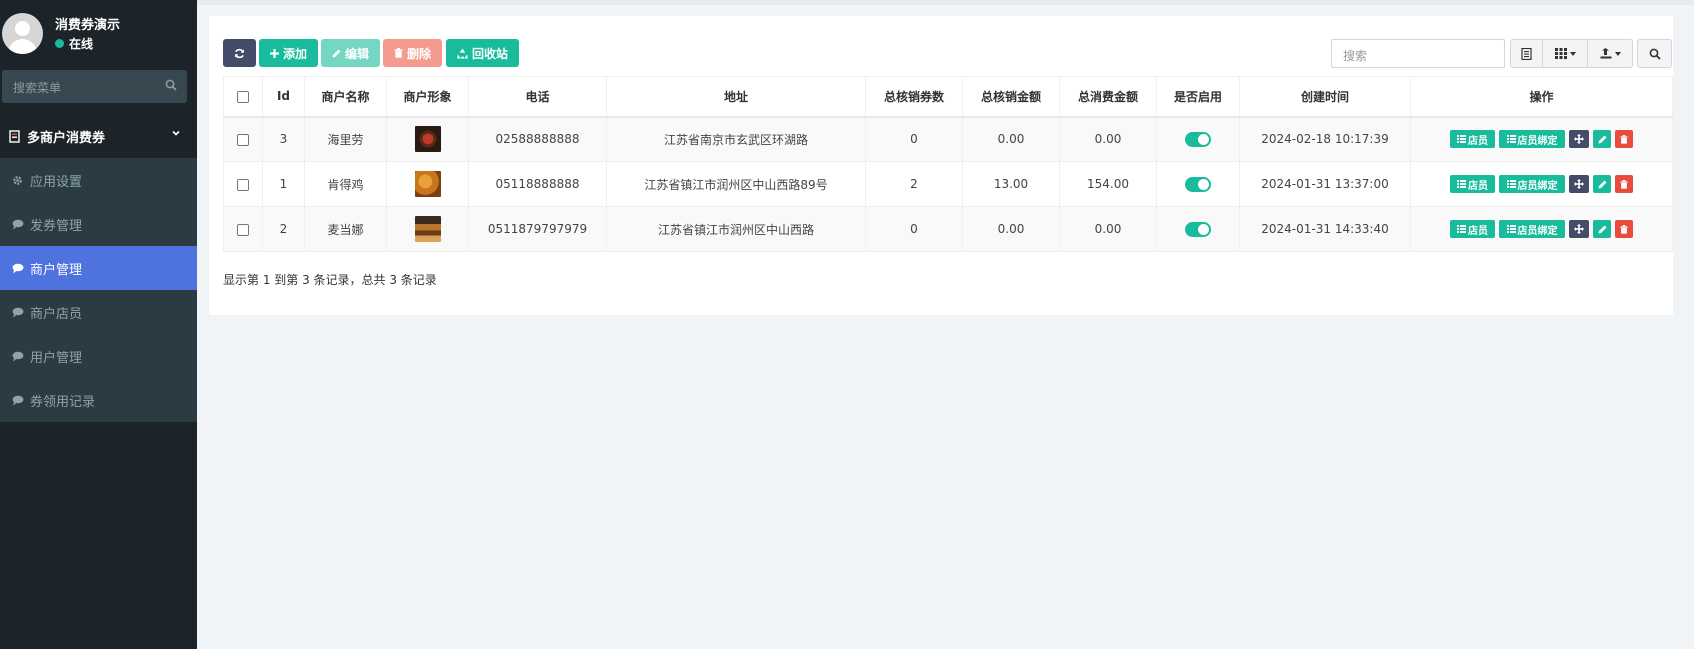  Describe the element at coordinates (37, 88) in the screenshot. I see `menu-search-placeholder: 搜索菜单` at that location.